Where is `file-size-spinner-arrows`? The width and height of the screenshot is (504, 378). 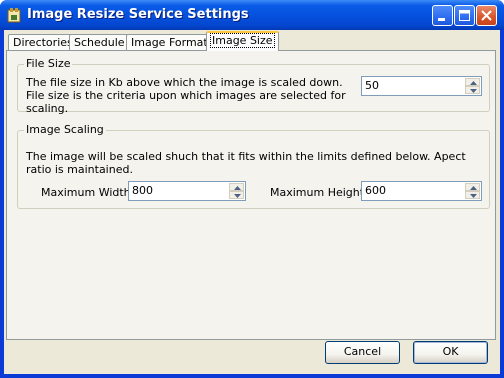
file-size-spinner-arrows is located at coordinates (472, 86).